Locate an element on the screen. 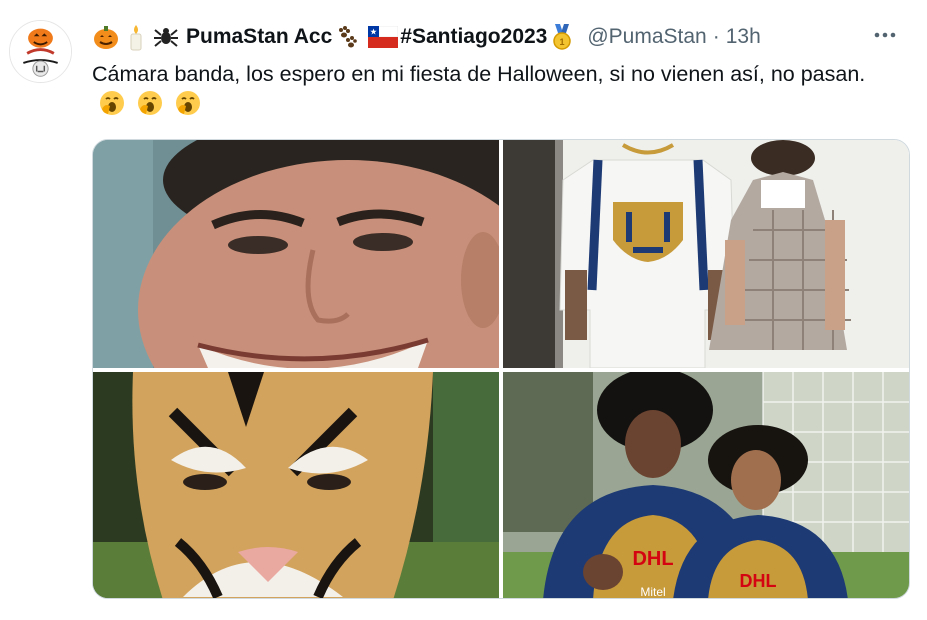 The height and width of the screenshot is (620, 927). candle-icon is located at coordinates (136, 37).